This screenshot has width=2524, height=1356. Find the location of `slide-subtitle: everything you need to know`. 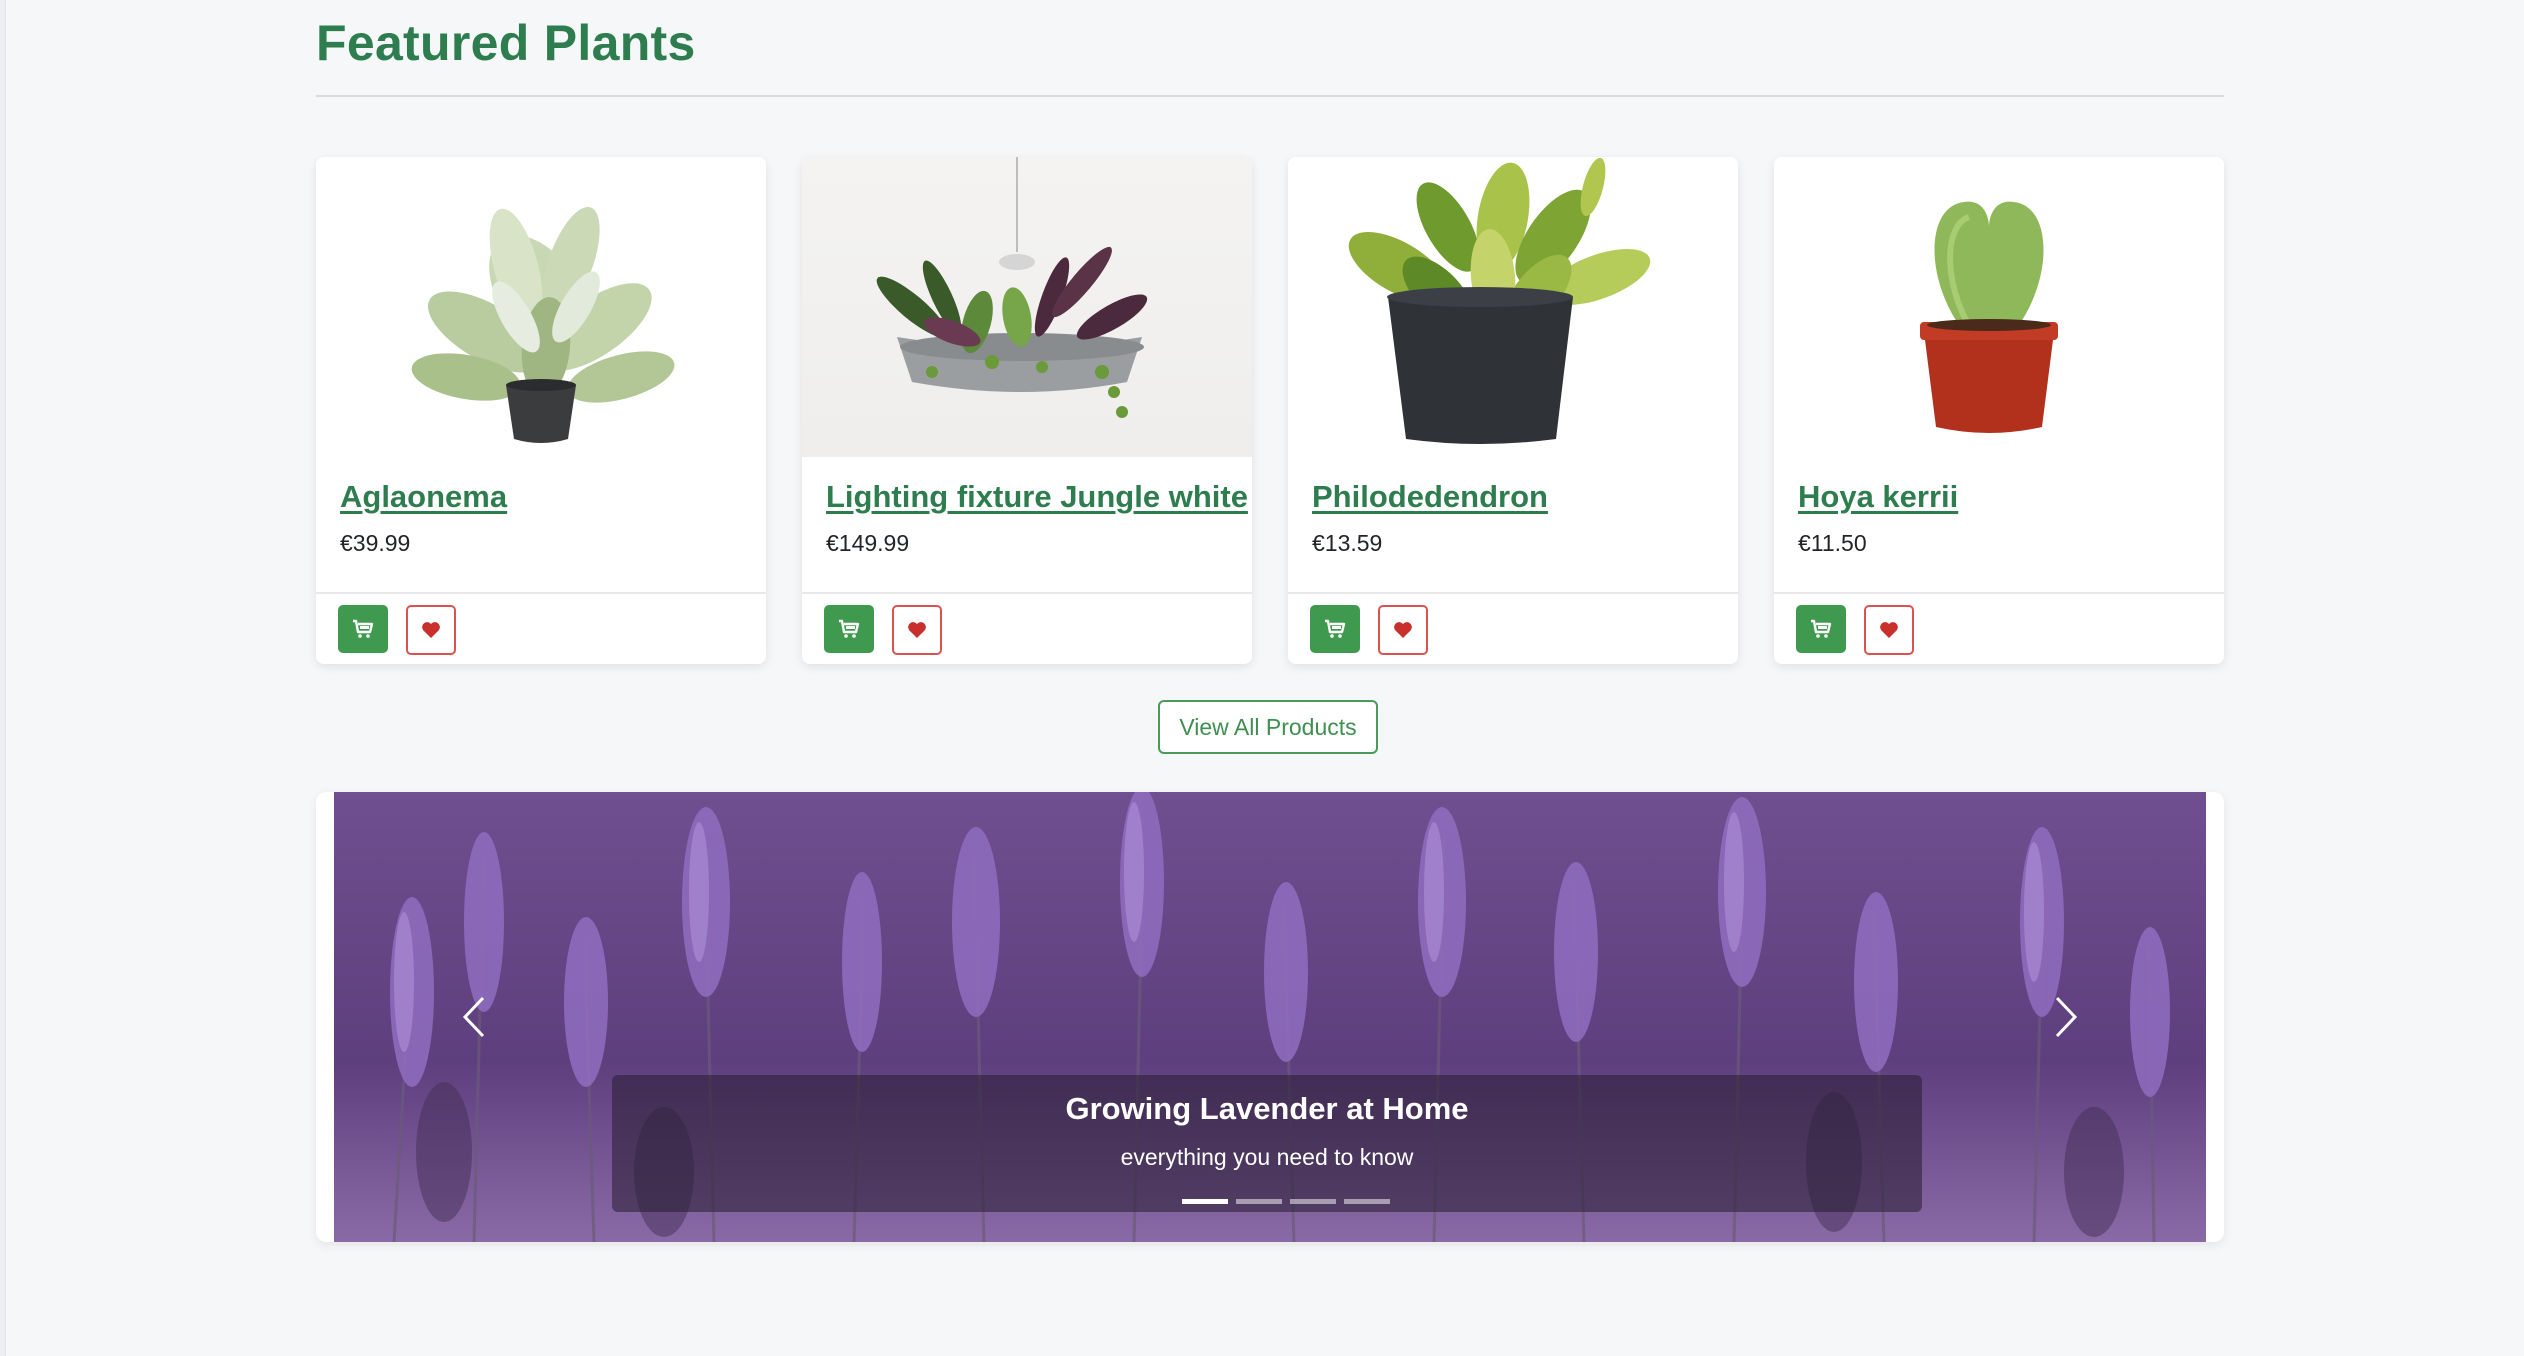

slide-subtitle: everything you need to know is located at coordinates (1267, 1157).